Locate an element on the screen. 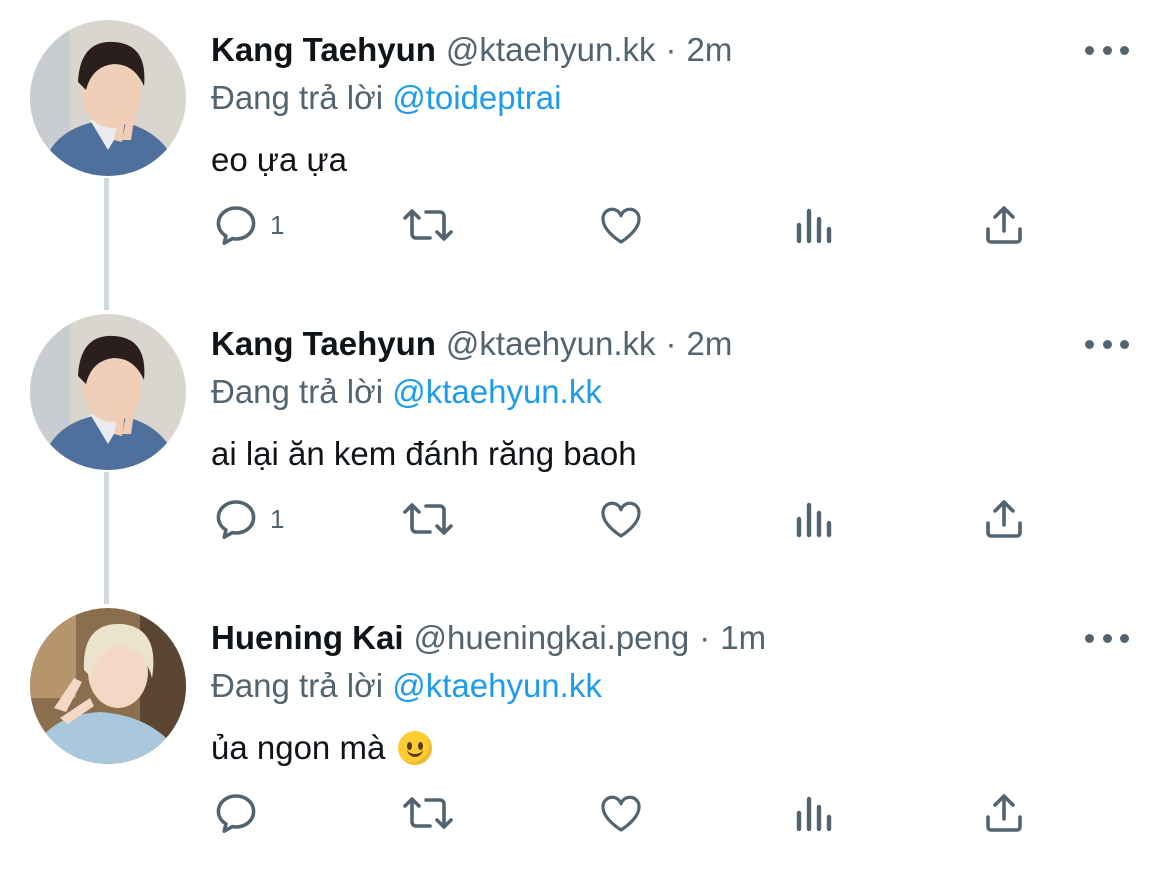 The width and height of the screenshot is (1170, 882). tweet-text: ai lại ăn kem đánh răng baoh is located at coordinates (424, 453).